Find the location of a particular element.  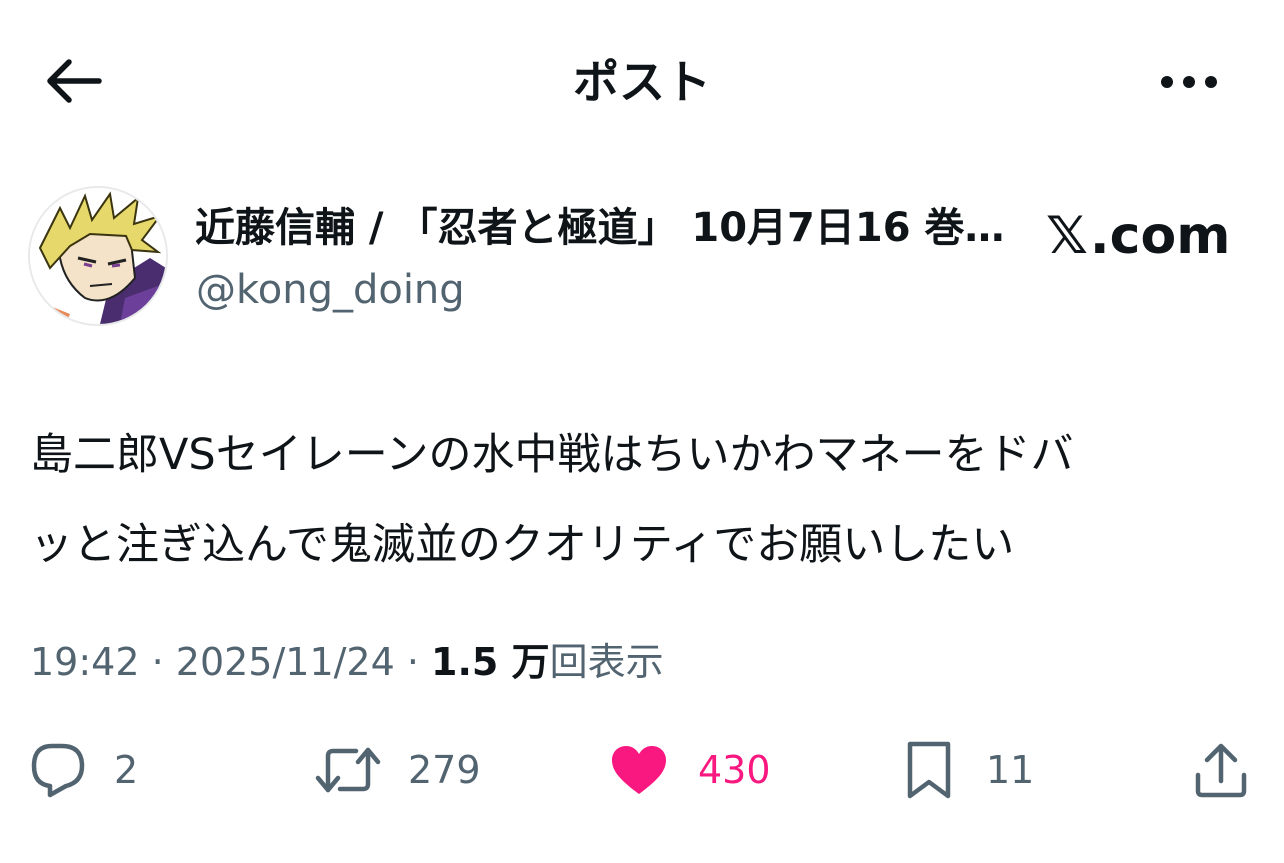

avatar is located at coordinates (98, 256).